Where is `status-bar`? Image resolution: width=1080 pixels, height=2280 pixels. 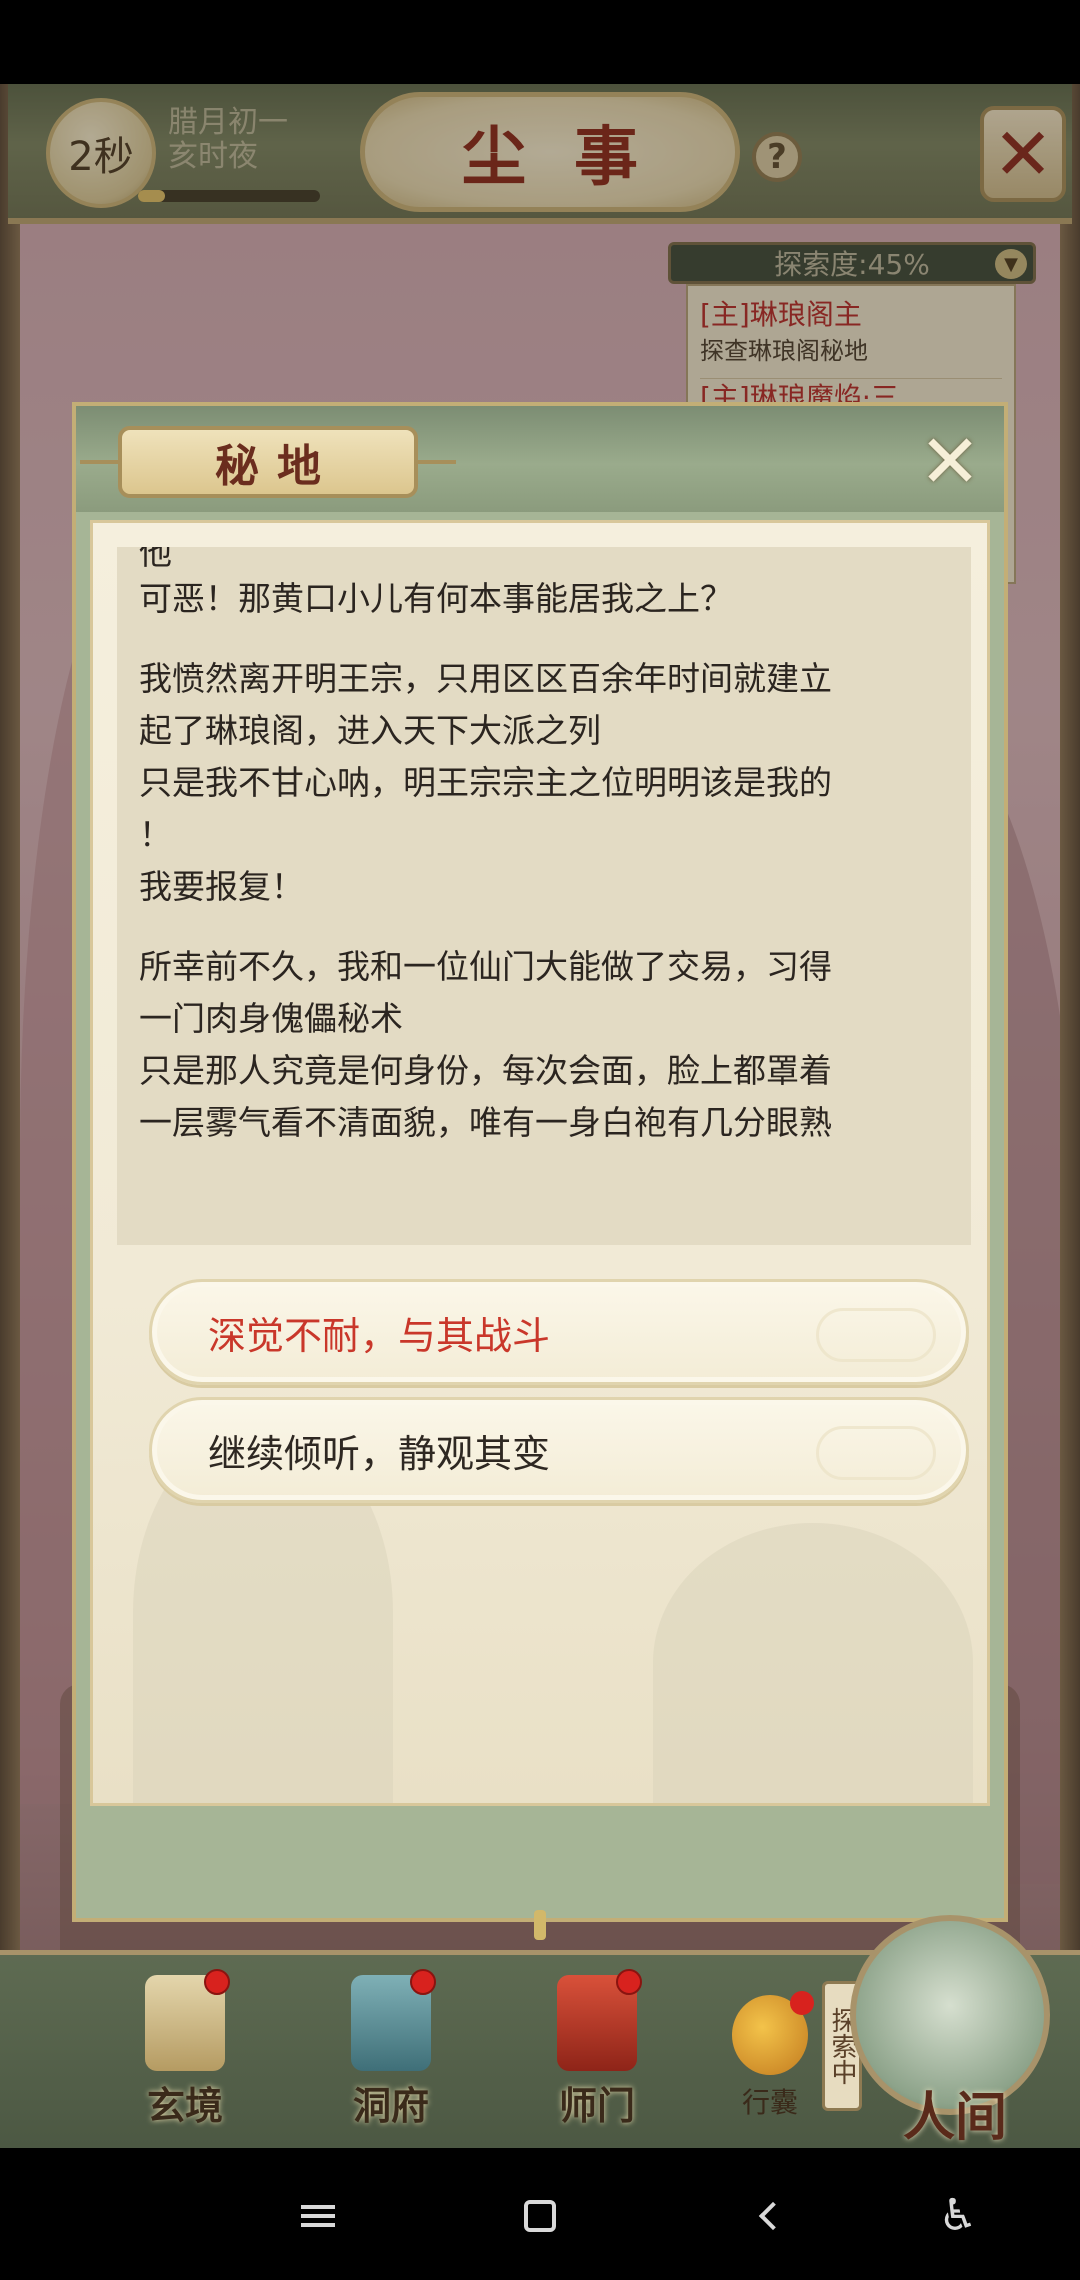 status-bar is located at coordinates (540, 42).